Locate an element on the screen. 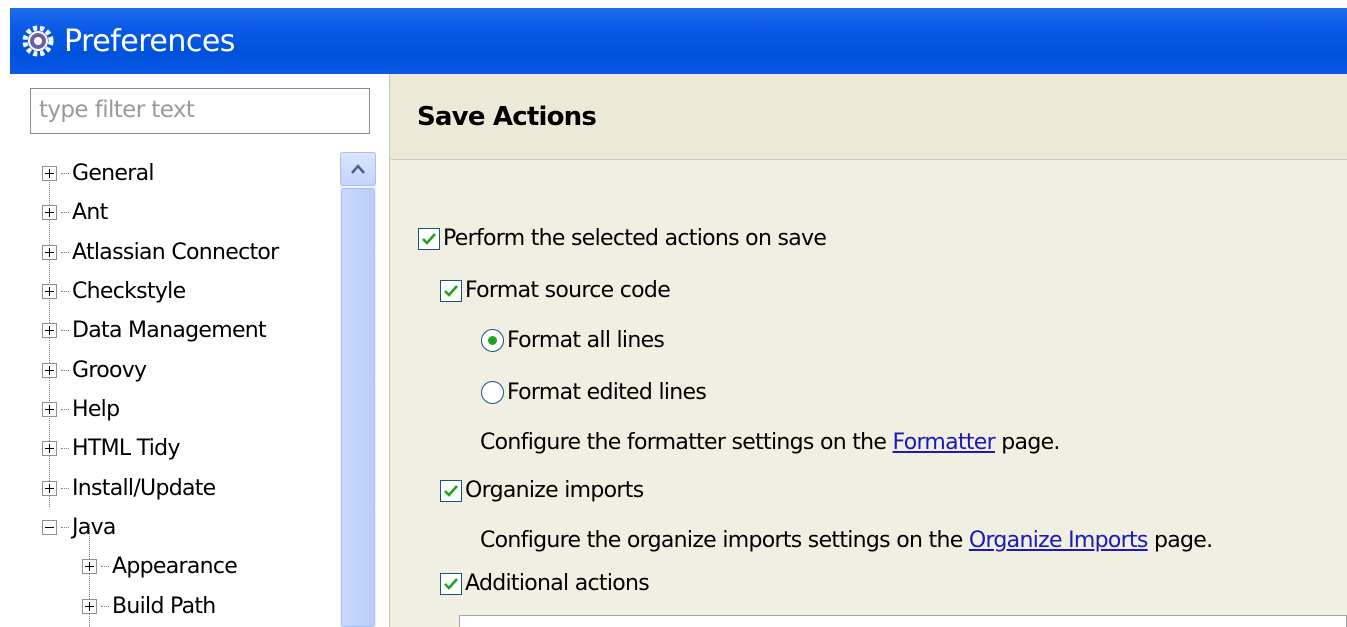 Image resolution: width=1347 pixels, height=627 pixels. tree-scrollbar is located at coordinates (358, 389).